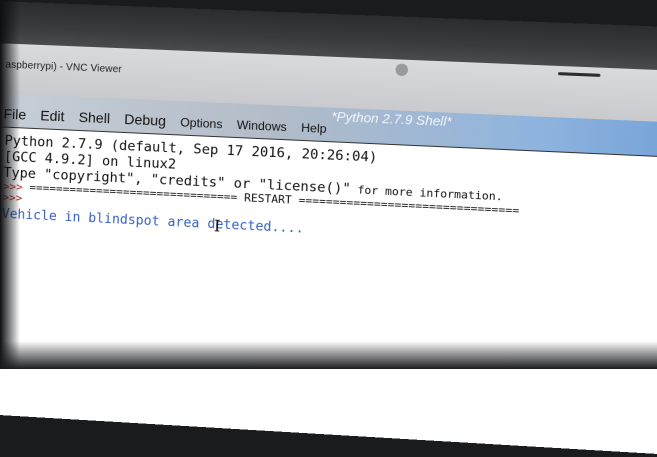 This screenshot has height=457, width=657. I want to click on window-title: *Python 2.7.9 Shell*, so click(391, 119).